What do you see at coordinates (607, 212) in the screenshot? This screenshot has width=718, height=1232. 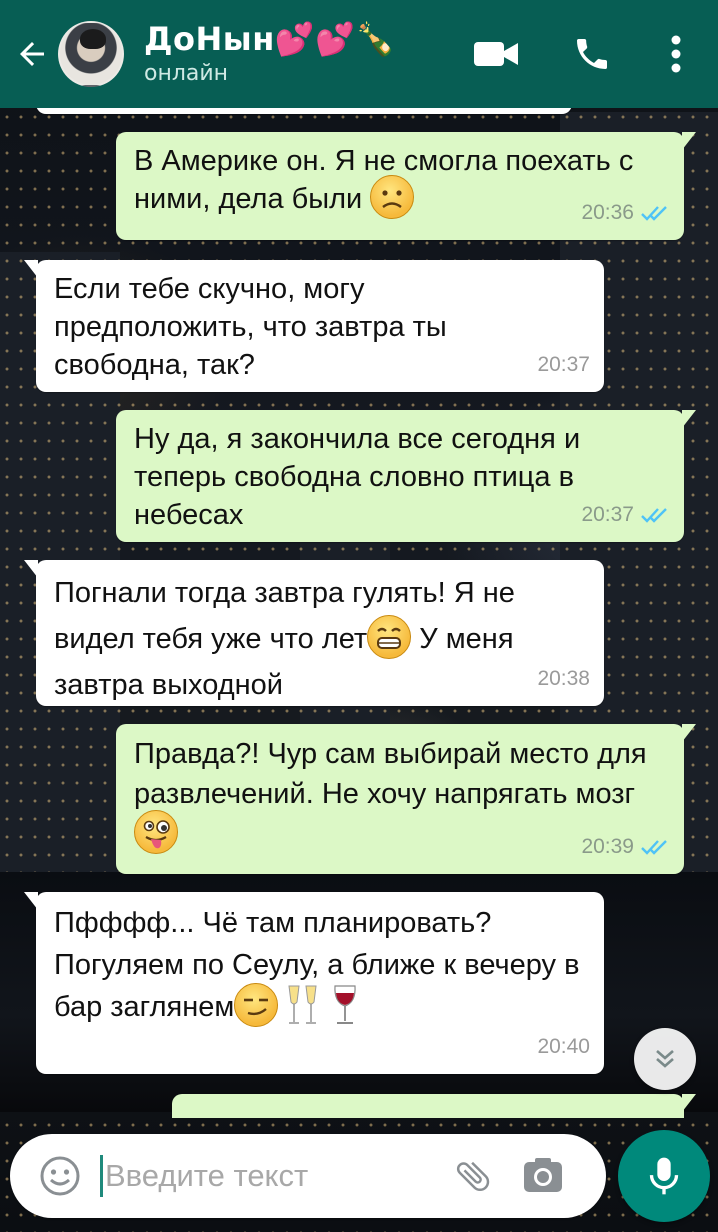 I see `message-time: 20:36` at bounding box center [607, 212].